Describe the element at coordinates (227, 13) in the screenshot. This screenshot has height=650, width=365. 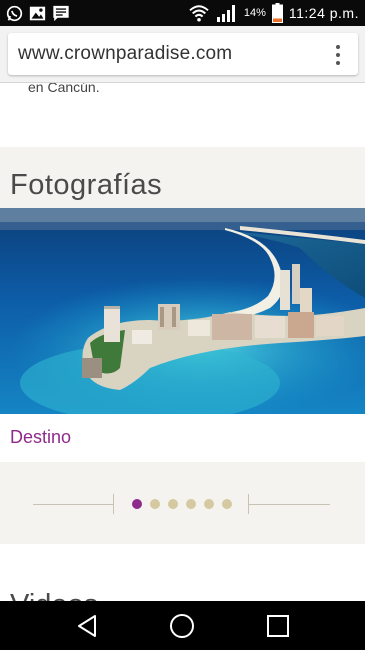
I see `signal-icon` at that location.